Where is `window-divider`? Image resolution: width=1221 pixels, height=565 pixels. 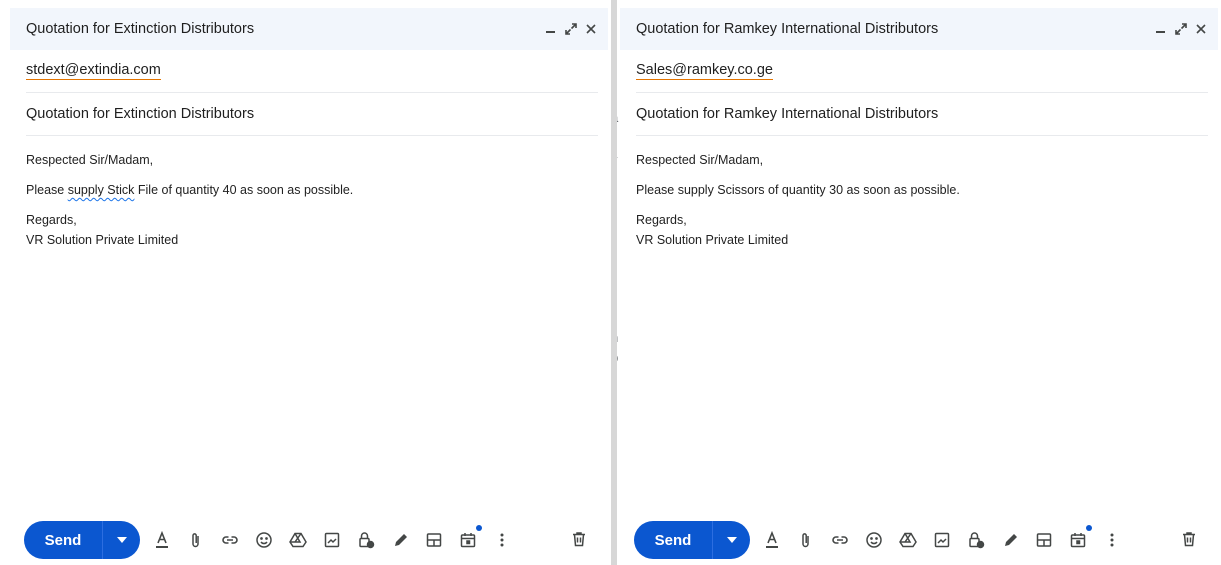
window-divider is located at coordinates (614, 282).